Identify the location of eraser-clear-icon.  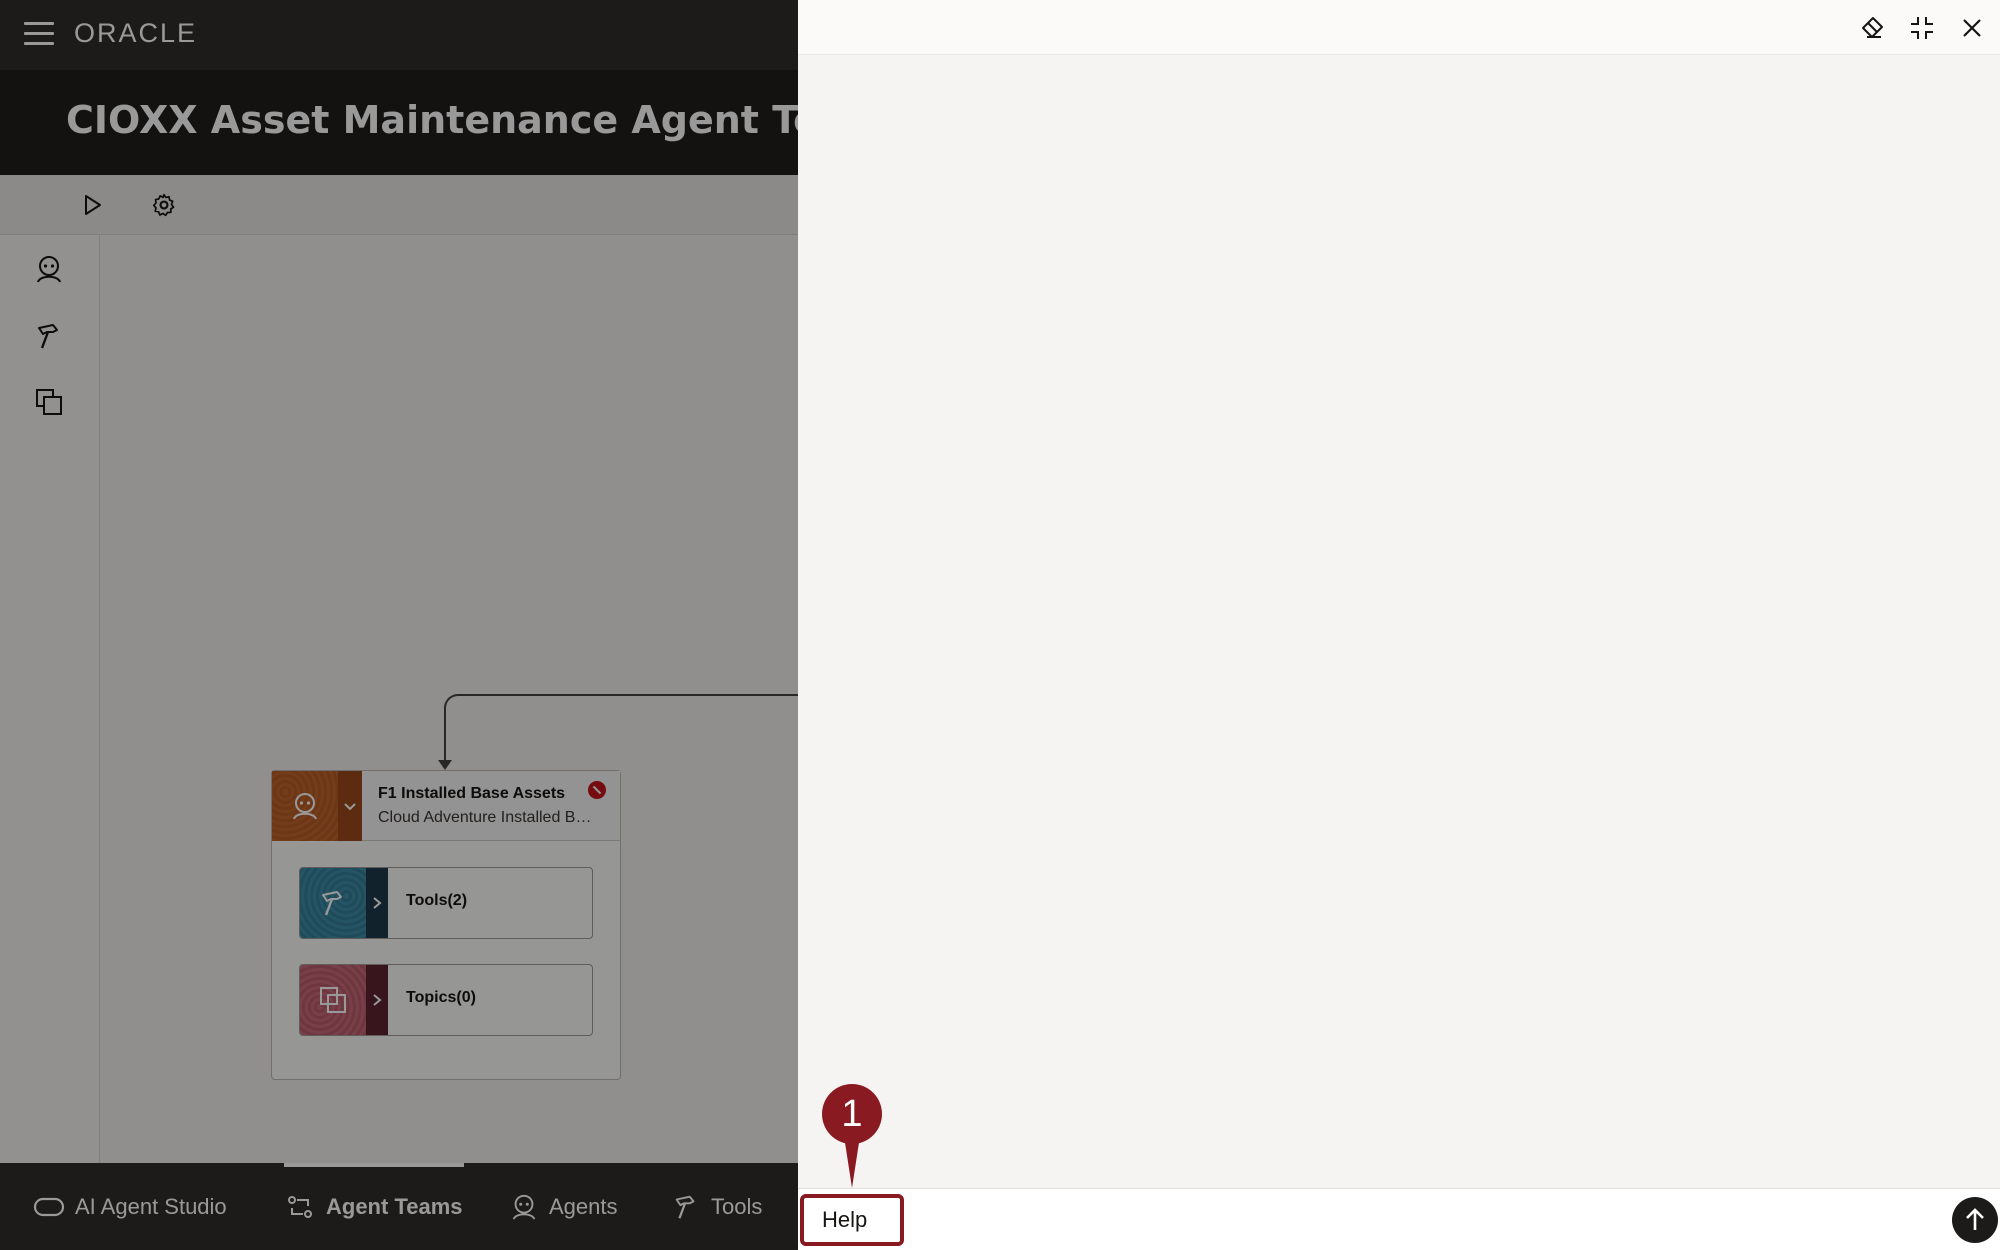
(1872, 28).